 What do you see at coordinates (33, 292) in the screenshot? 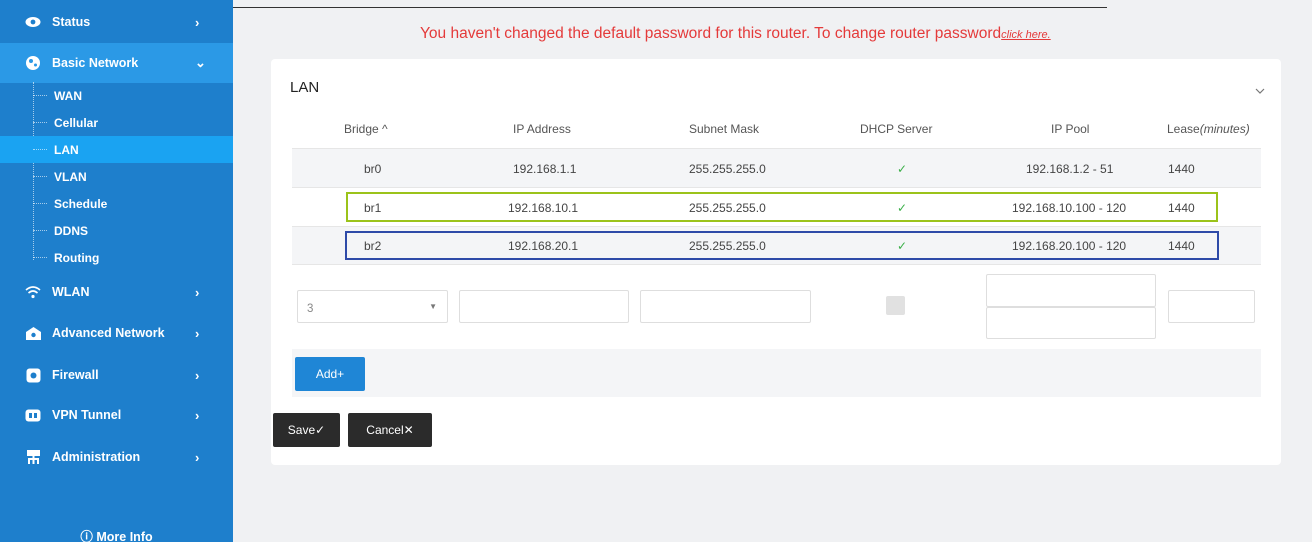
I see `wifi-icon` at bounding box center [33, 292].